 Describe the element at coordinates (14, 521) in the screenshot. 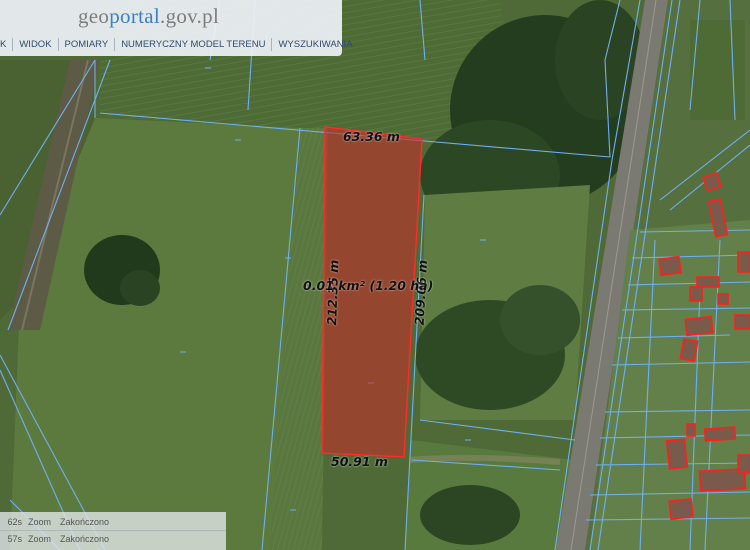

I see `log-time: 62s` at that location.